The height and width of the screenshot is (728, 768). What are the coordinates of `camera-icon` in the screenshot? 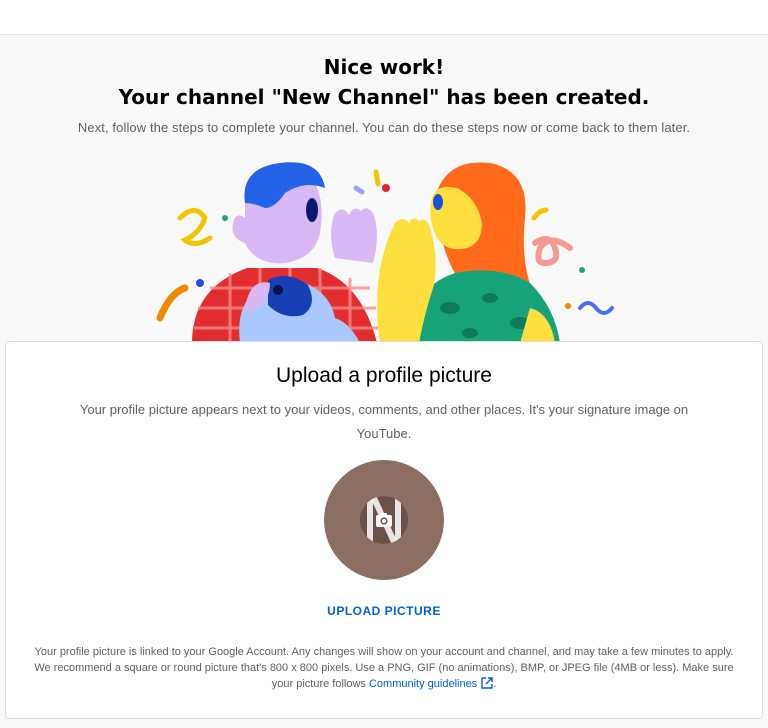 It's located at (384, 520).